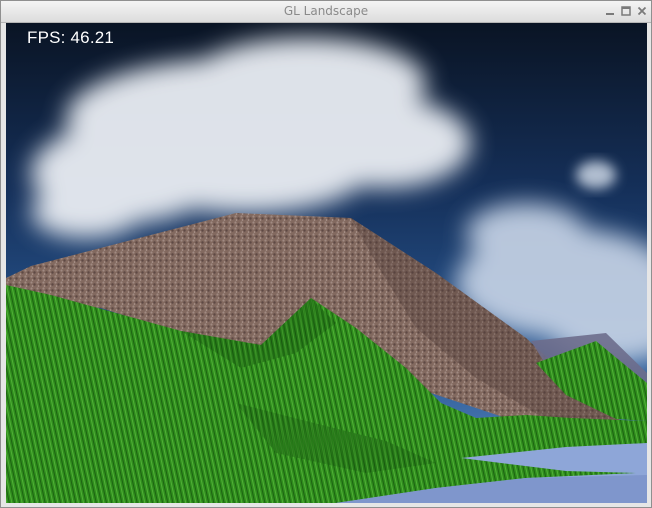  What do you see at coordinates (642, 11) in the screenshot?
I see `close-icon` at bounding box center [642, 11].